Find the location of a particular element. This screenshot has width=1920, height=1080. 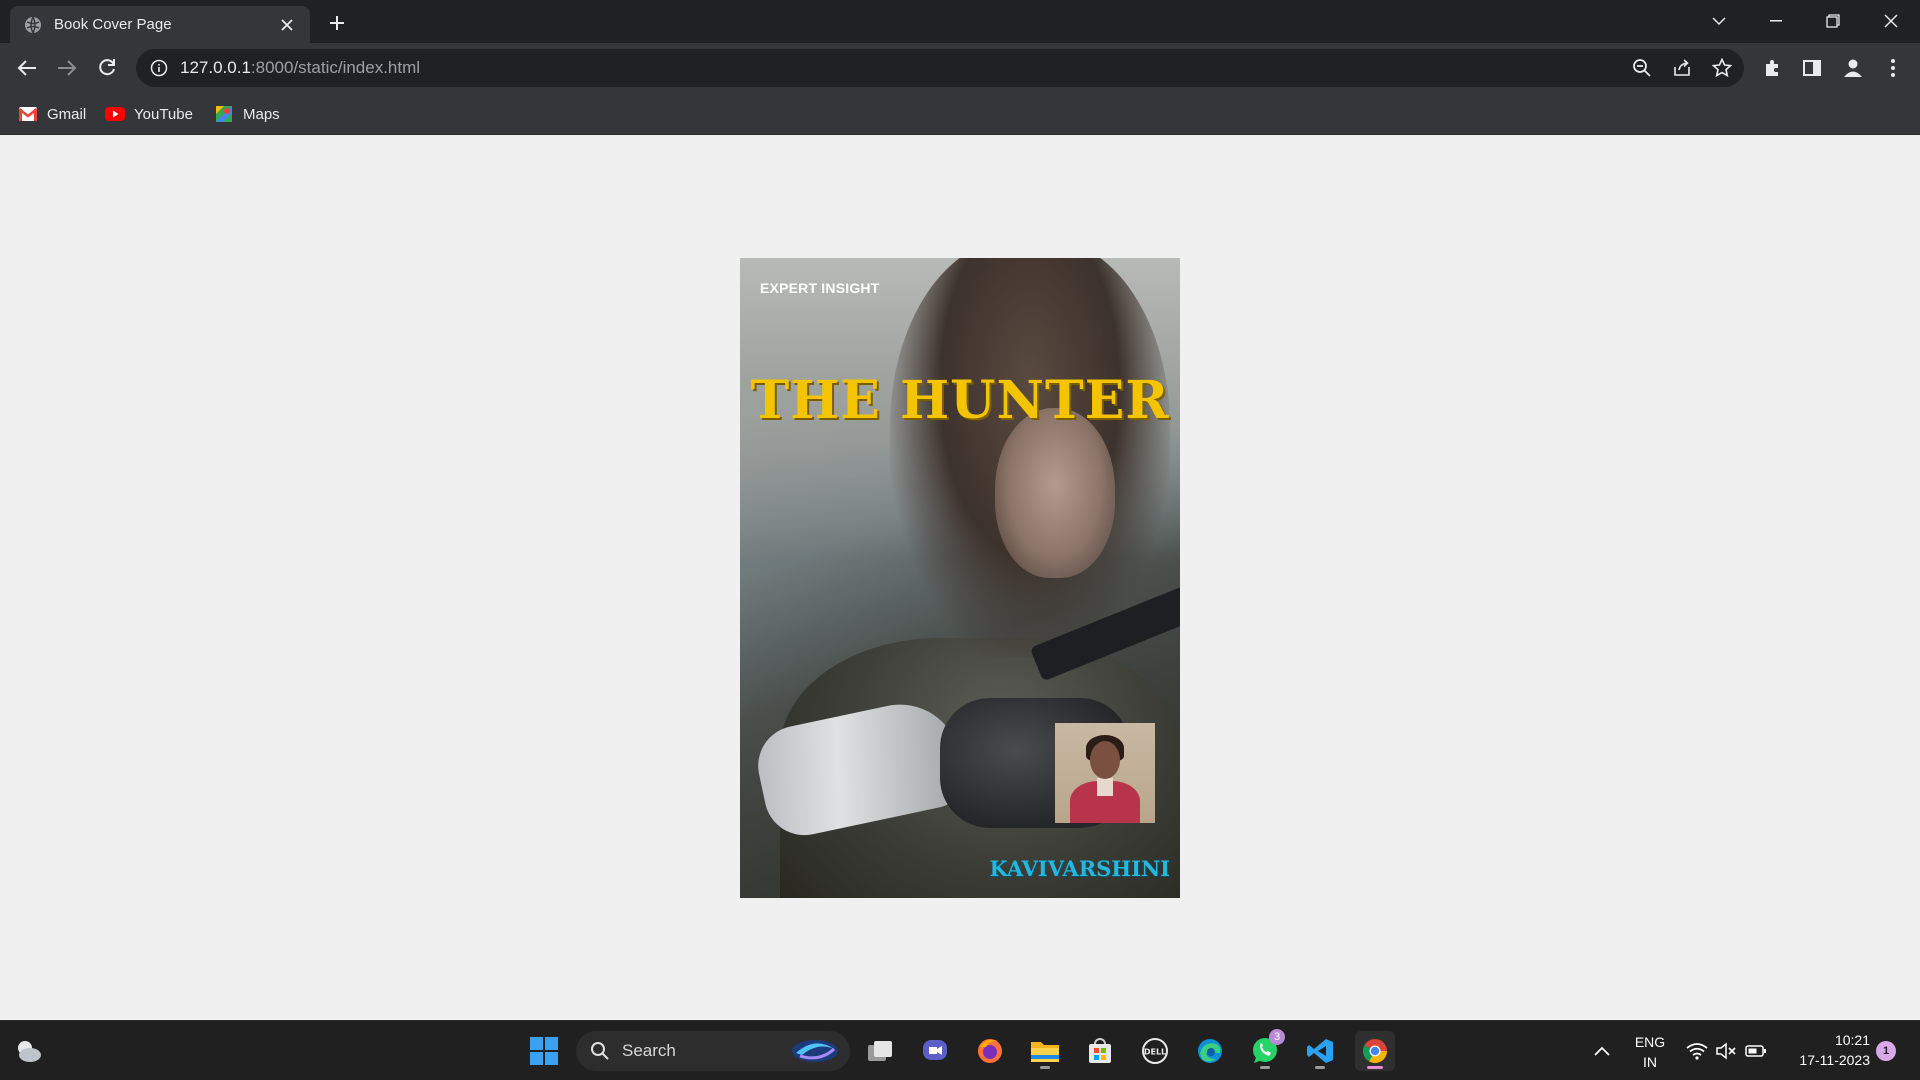

close-tab-icon is located at coordinates (287, 25).